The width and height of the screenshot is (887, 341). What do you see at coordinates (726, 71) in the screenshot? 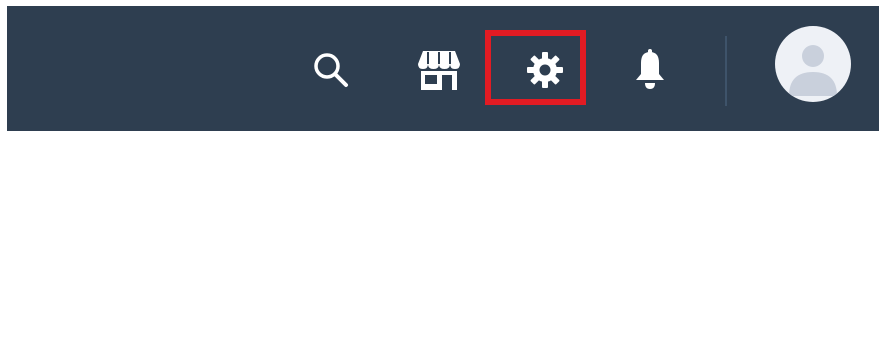
I see `header-divider` at bounding box center [726, 71].